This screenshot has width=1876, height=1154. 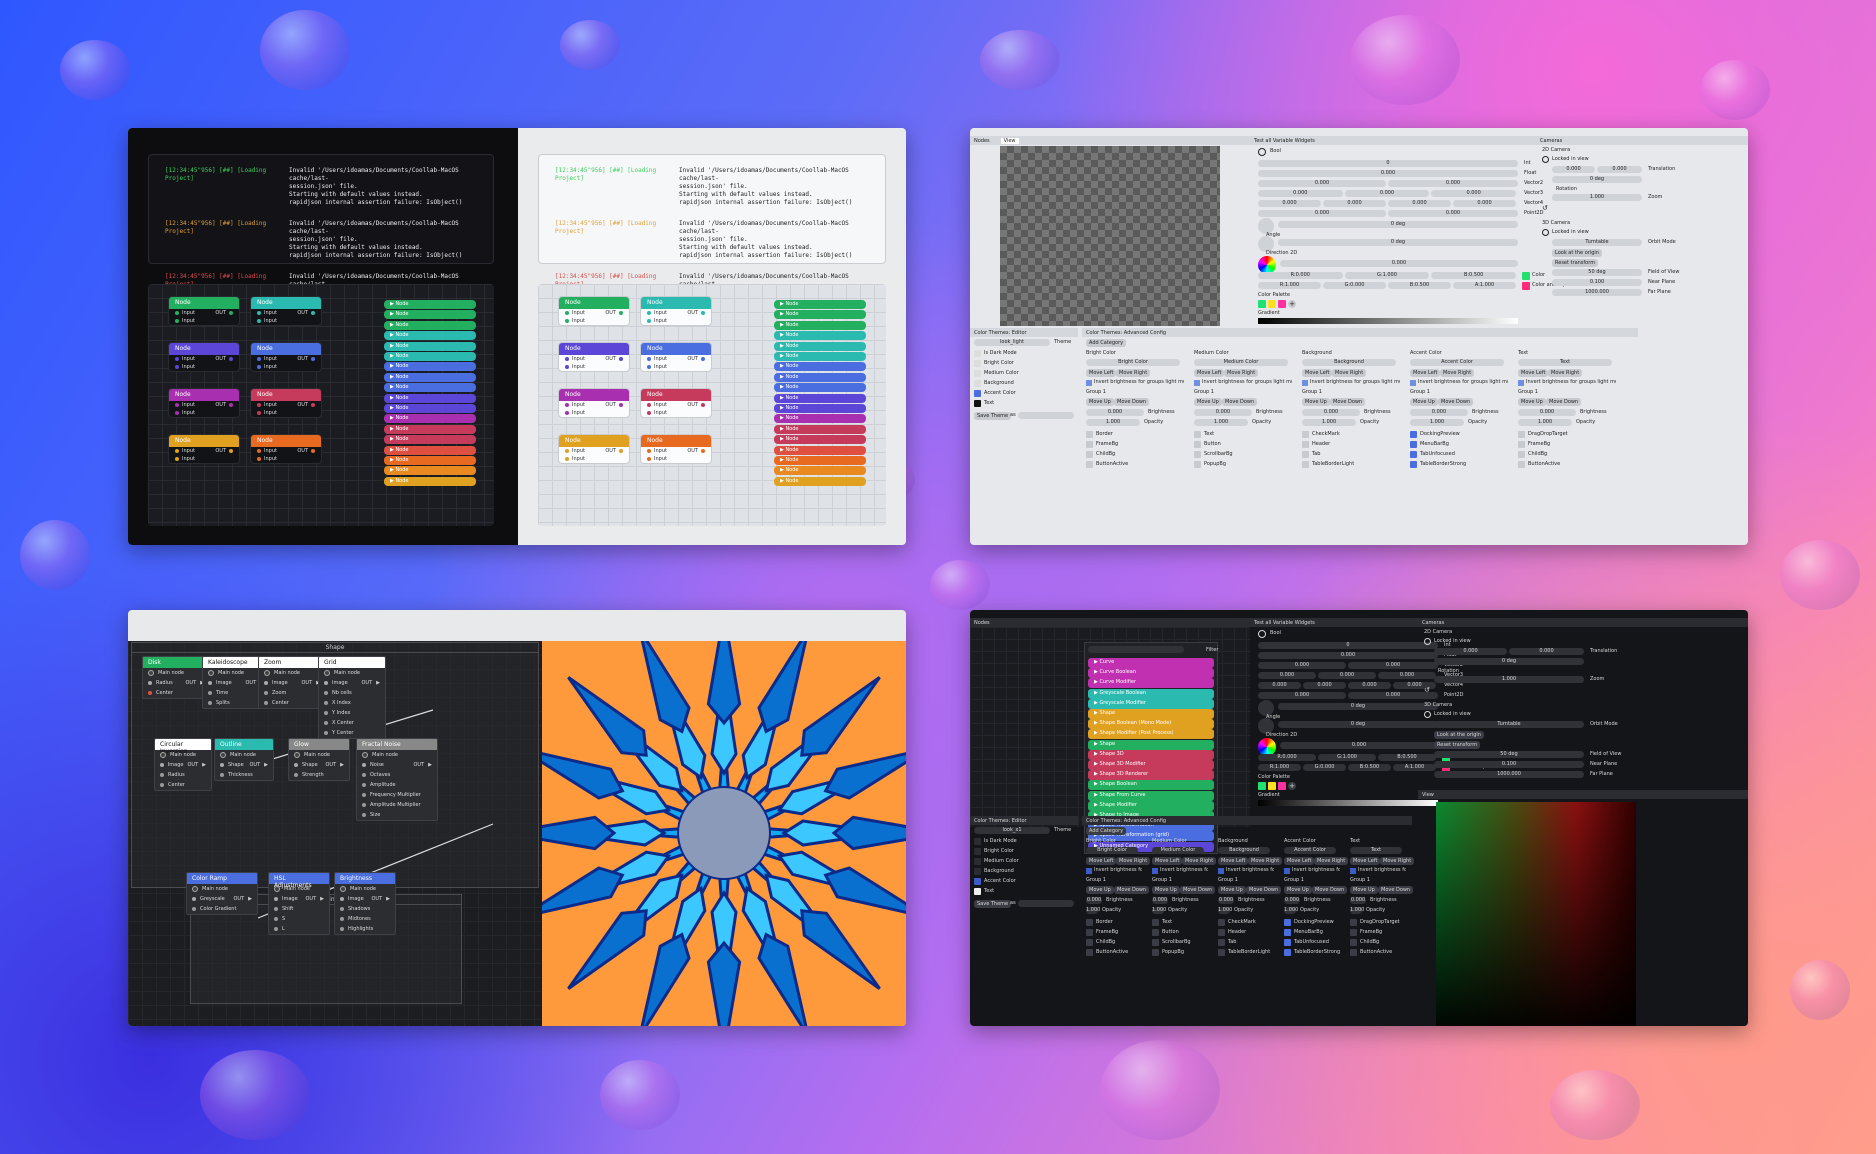 I want to click on move-right-button: Move Right, so click(x=1397, y=861).